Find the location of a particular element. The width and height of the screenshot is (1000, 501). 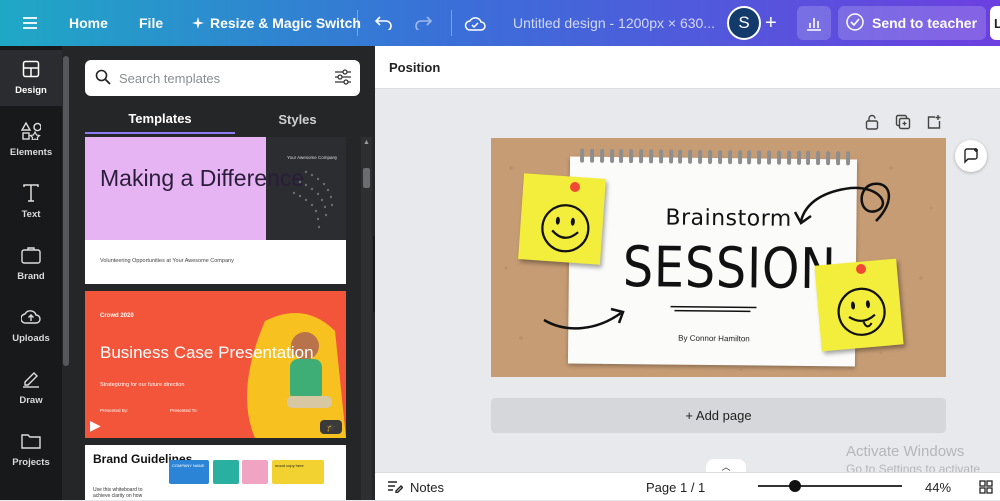

rail-item-design: Design is located at coordinates (31, 78).